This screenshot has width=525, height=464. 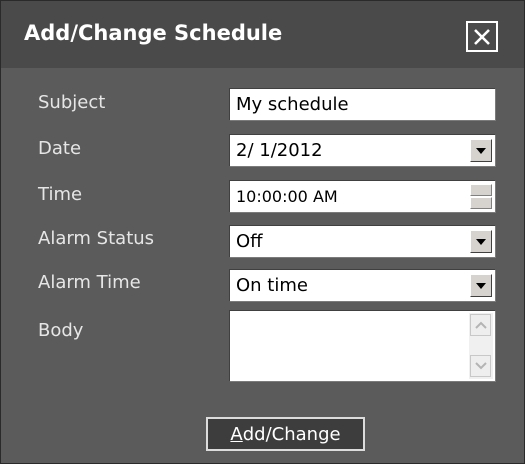 I want to click on close-button, so click(x=482, y=36).